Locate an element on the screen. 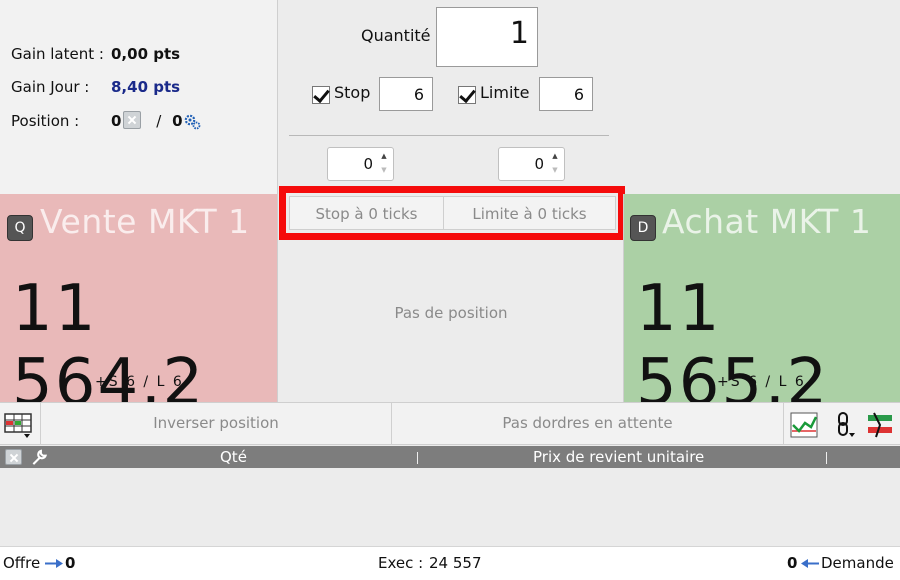 This screenshot has height=580, width=900. ticks-highlight-frame: Stop à 0 ticks Limite à 0 ticks is located at coordinates (452, 213).